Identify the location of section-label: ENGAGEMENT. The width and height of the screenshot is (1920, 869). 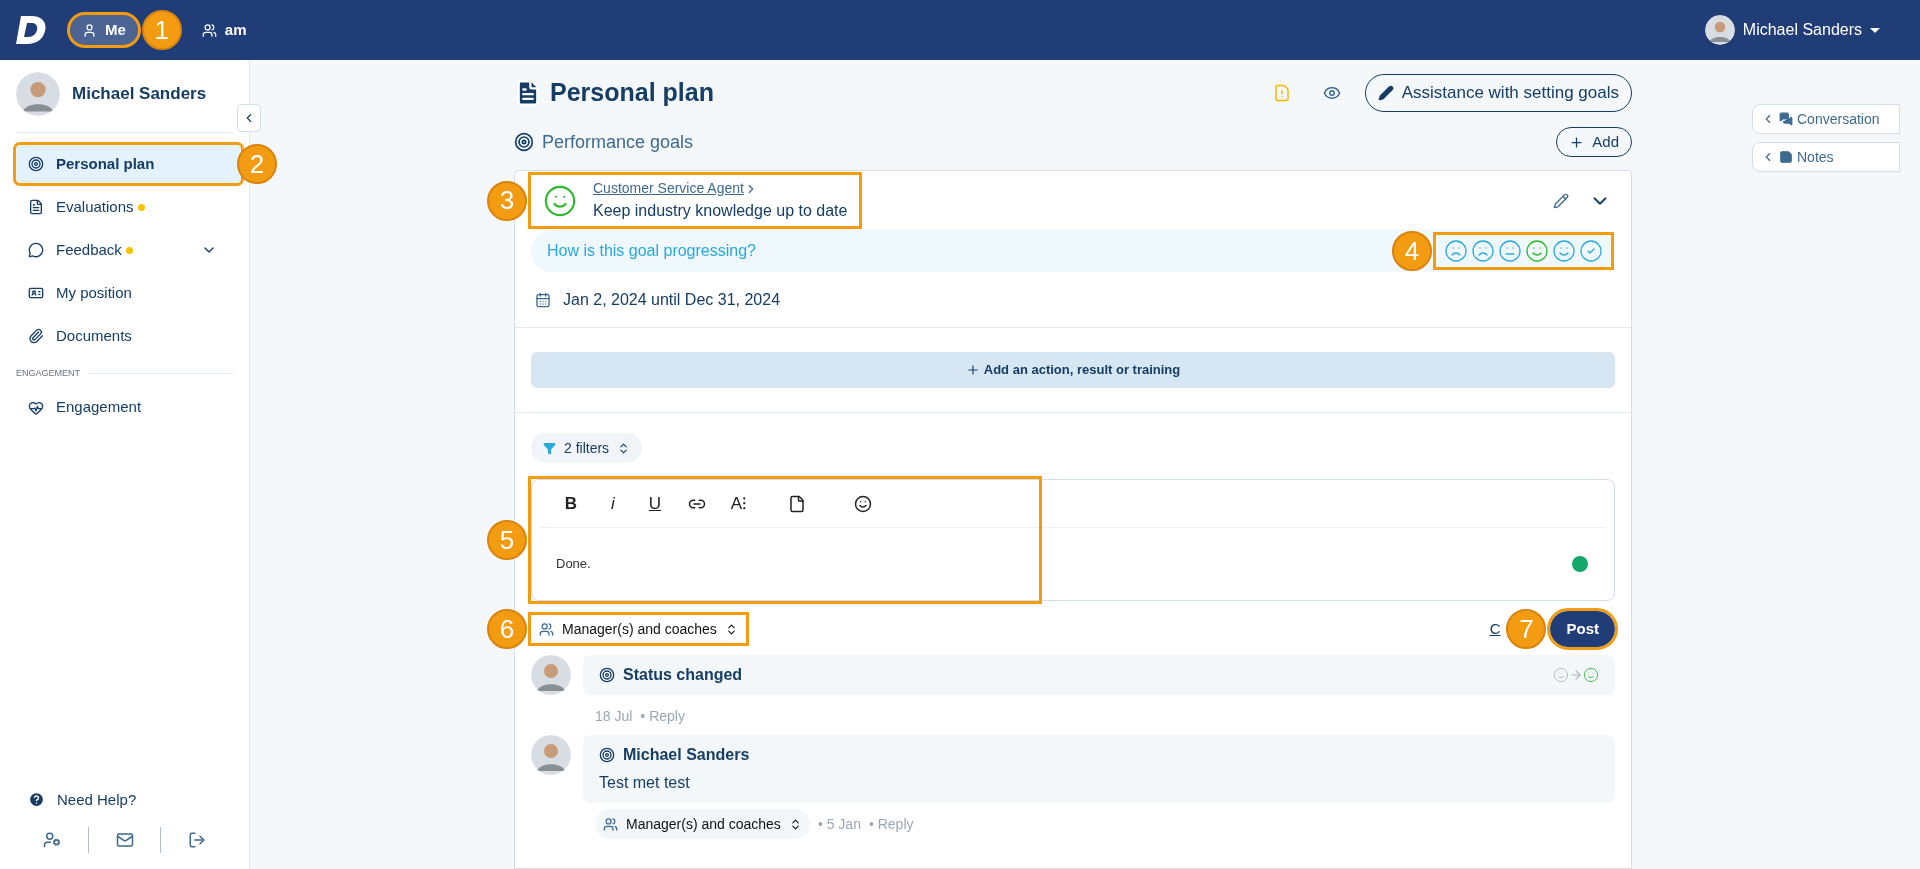
(48, 373).